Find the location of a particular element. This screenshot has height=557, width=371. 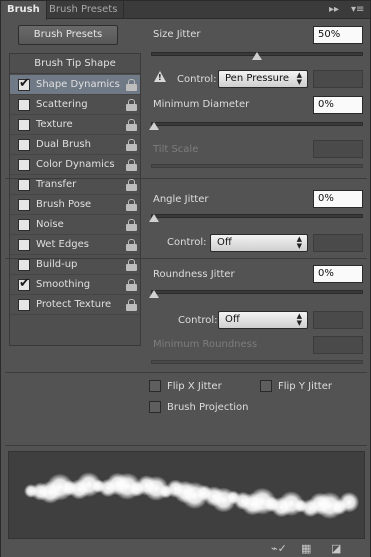

size-control-extra-field is located at coordinates (338, 79).